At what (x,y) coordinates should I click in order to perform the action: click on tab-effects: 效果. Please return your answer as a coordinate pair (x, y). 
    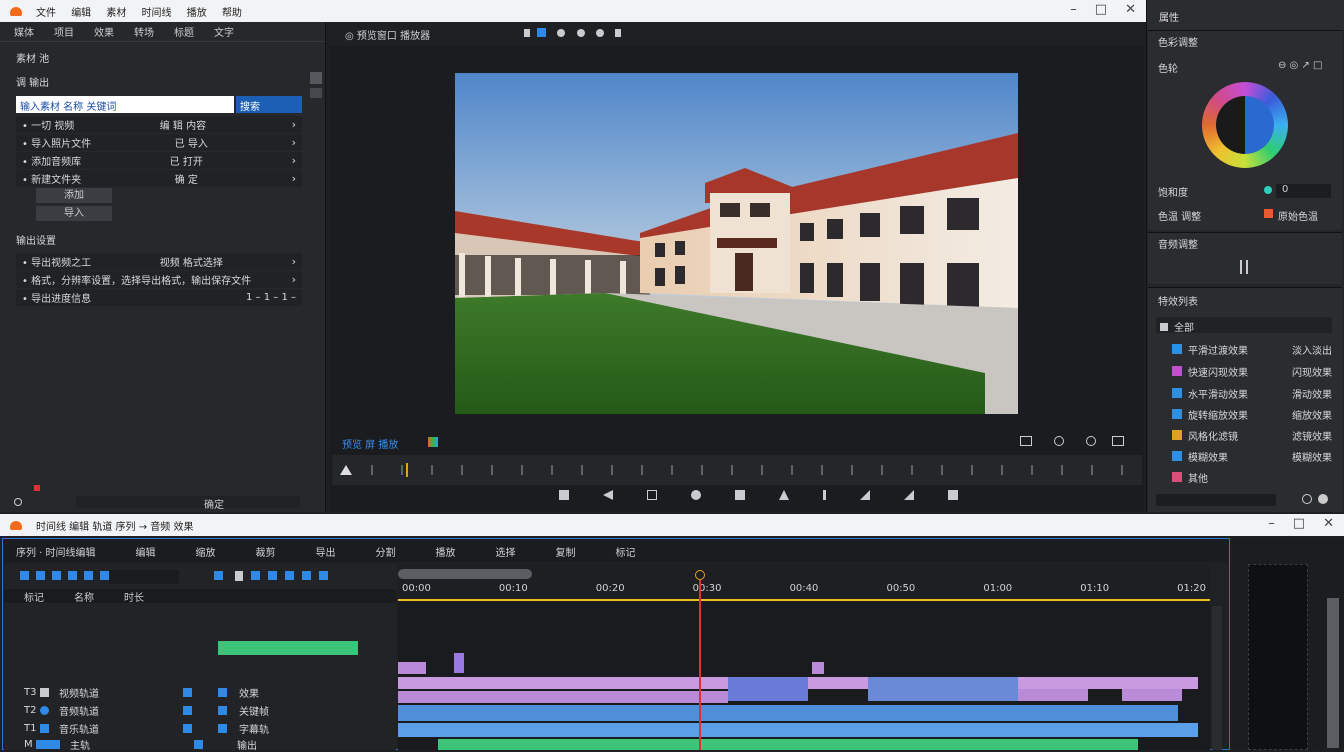
    Looking at the image, I should click on (104, 31).